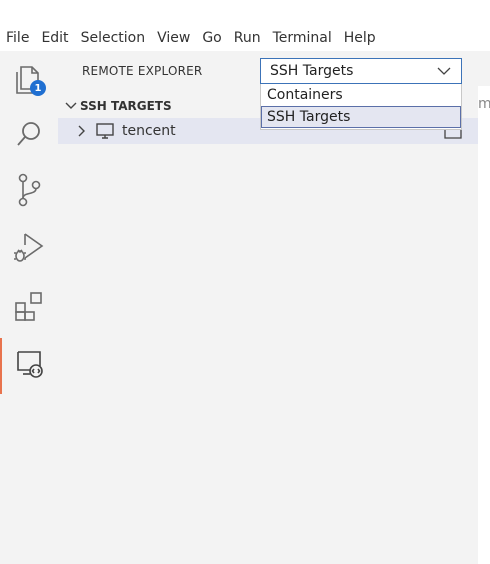  I want to click on menu-selection: Selection, so click(113, 38).